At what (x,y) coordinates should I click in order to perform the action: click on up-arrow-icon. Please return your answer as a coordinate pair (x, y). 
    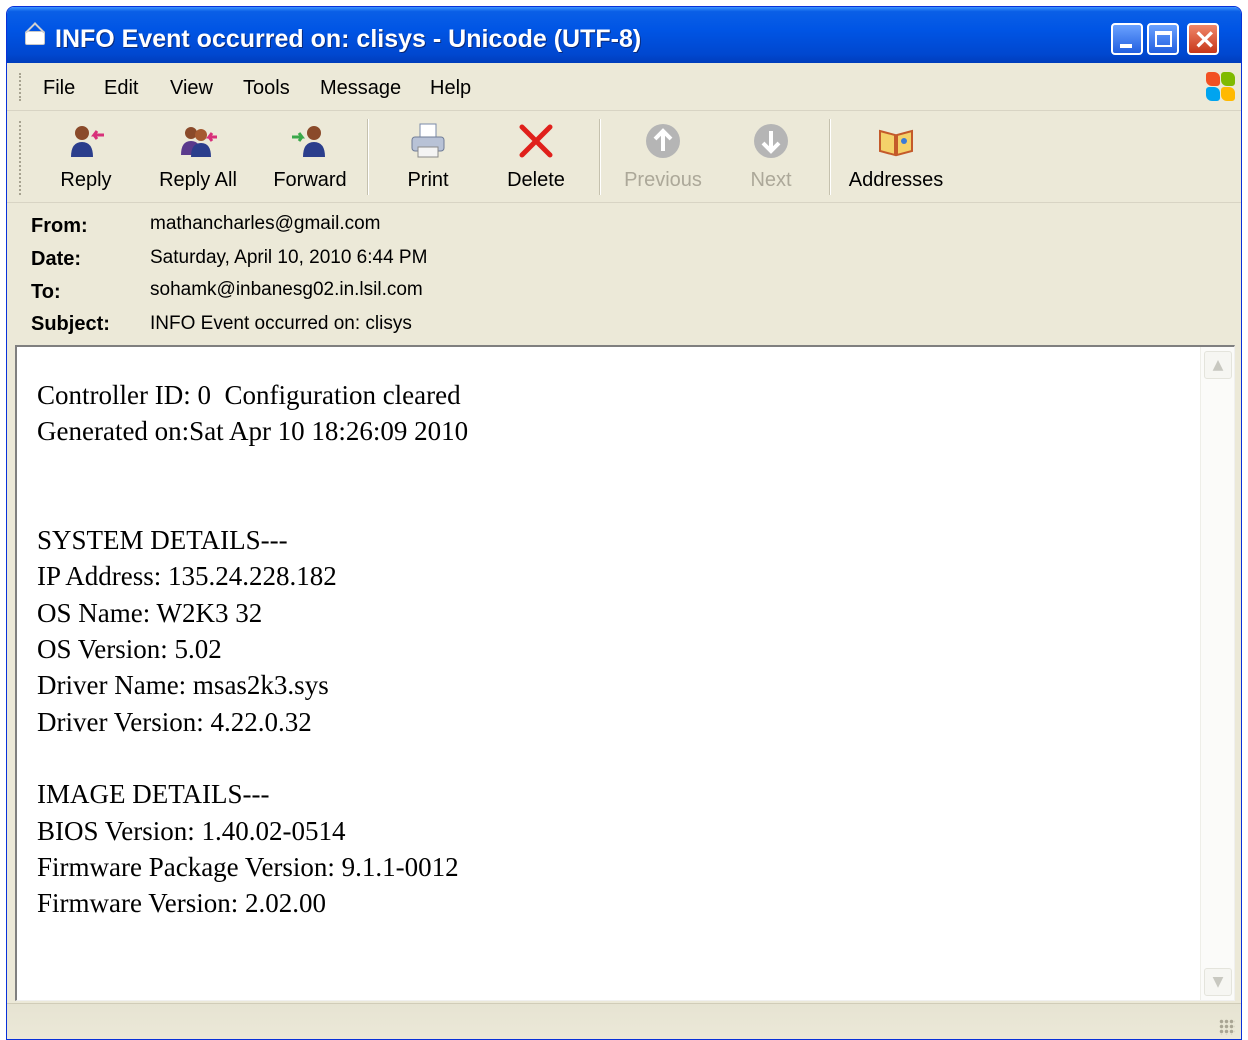
    Looking at the image, I should click on (663, 141).